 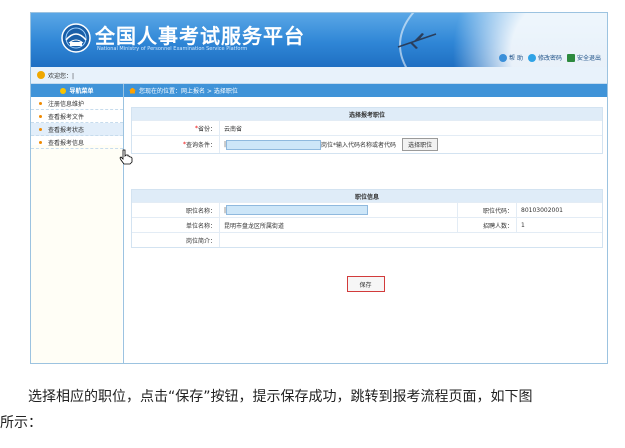 I want to click on menu-icon, so click(x=63, y=90).